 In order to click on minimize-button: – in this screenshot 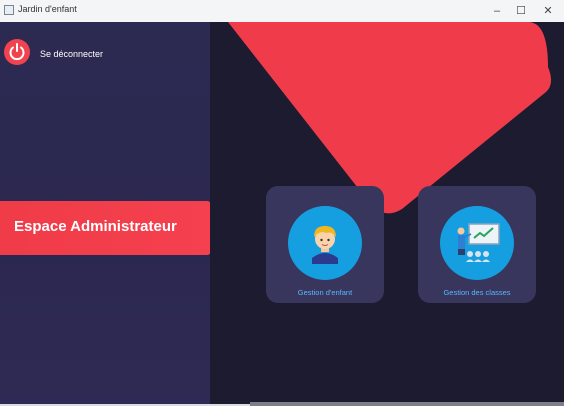, I will do `click(497, 11)`.